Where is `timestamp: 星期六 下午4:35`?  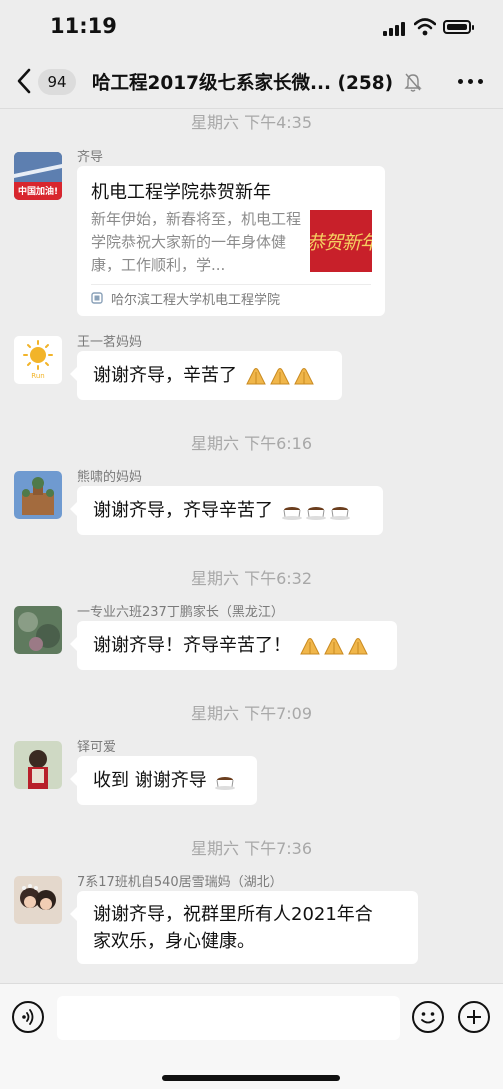 timestamp: 星期六 下午4:35 is located at coordinates (251, 122).